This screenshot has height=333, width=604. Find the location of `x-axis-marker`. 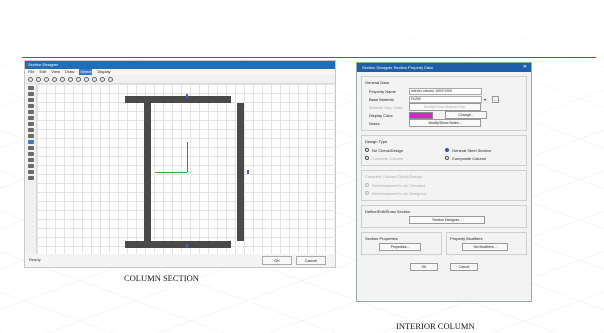

x-axis-marker is located at coordinates (171, 172).